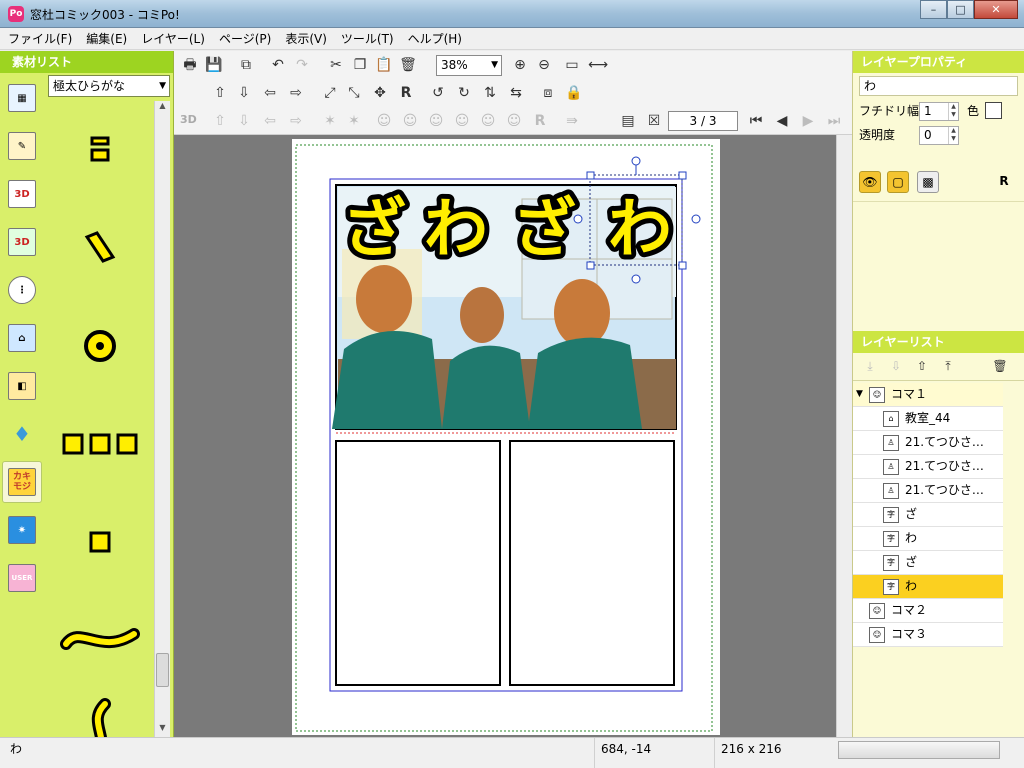 Image resolution: width=1024 pixels, height=768 pixels. What do you see at coordinates (1000, 366) in the screenshot?
I see `trash-icon: 🗑` at bounding box center [1000, 366].